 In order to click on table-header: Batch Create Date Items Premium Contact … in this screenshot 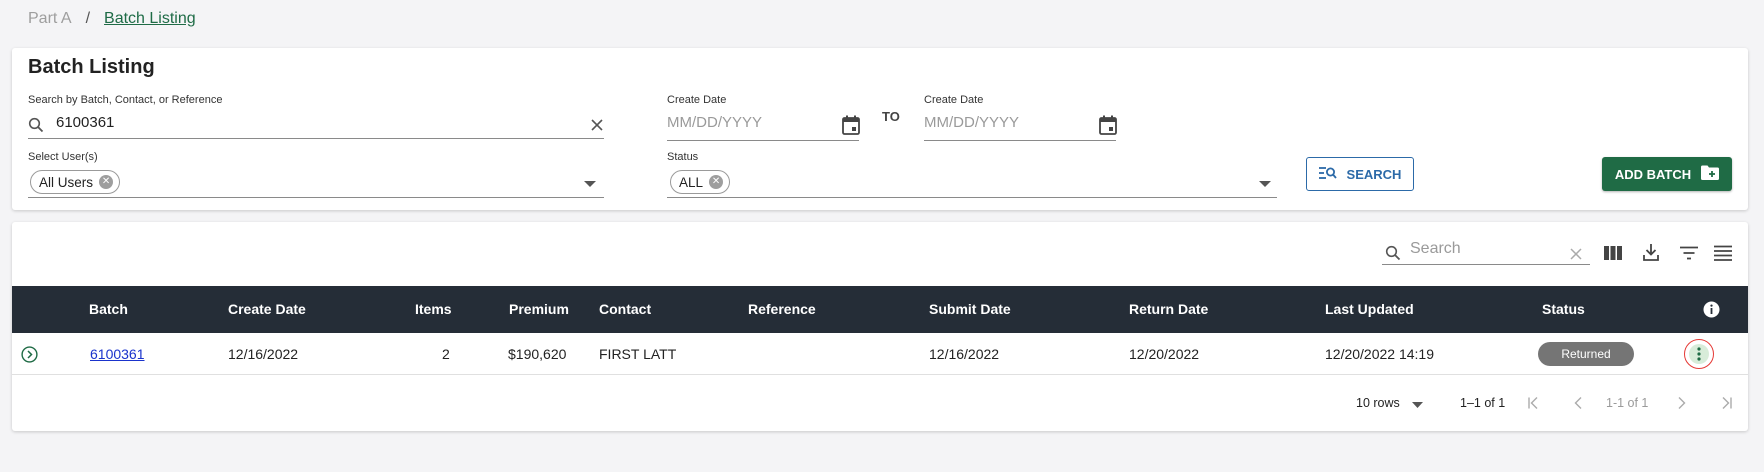, I will do `click(880, 309)`.